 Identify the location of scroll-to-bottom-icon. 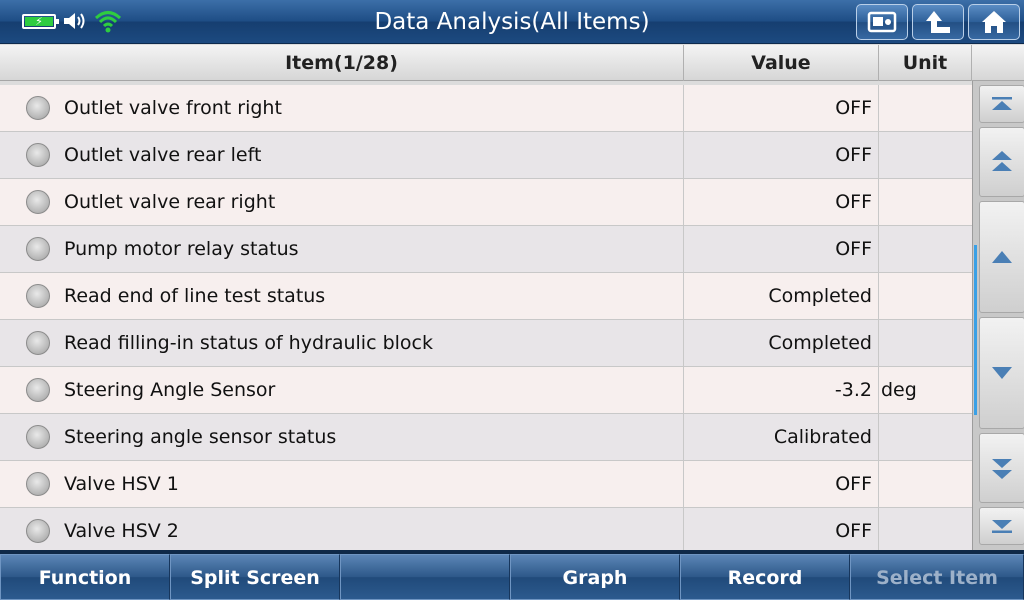
(1002, 526).